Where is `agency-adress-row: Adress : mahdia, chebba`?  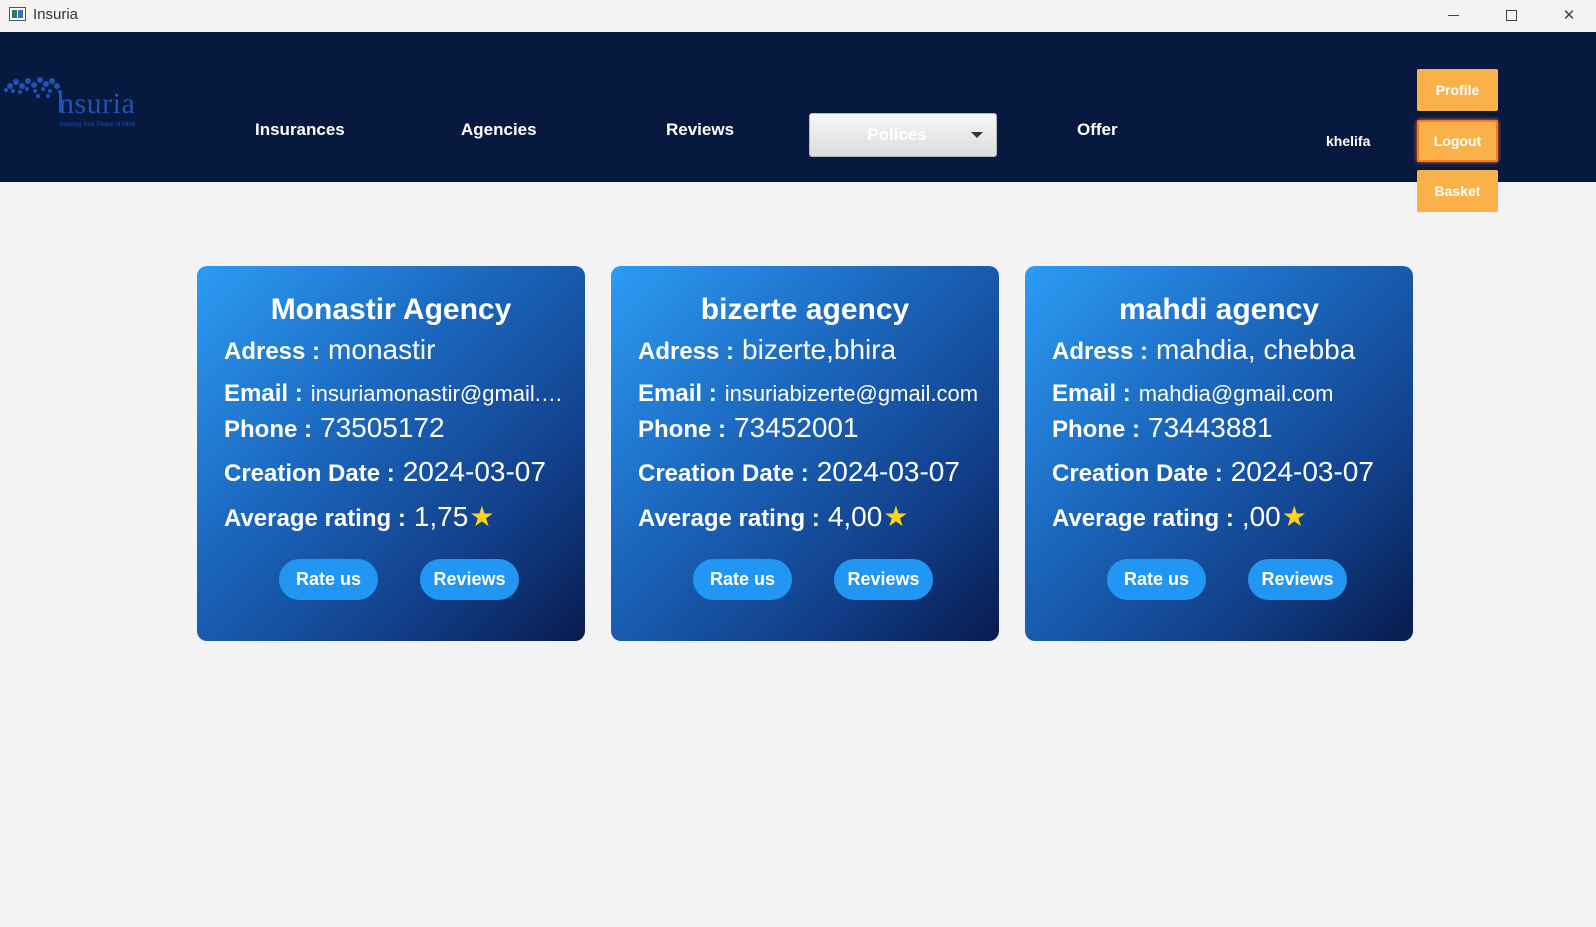
agency-adress-row: Adress : mahdia, chebba is located at coordinates (1203, 350).